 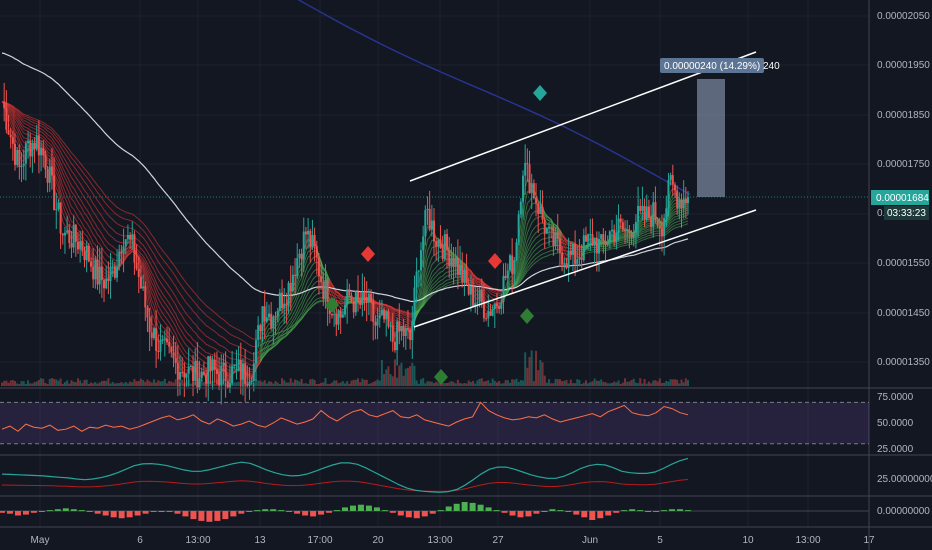 What do you see at coordinates (711, 138) in the screenshot?
I see `measure-range-box` at bounding box center [711, 138].